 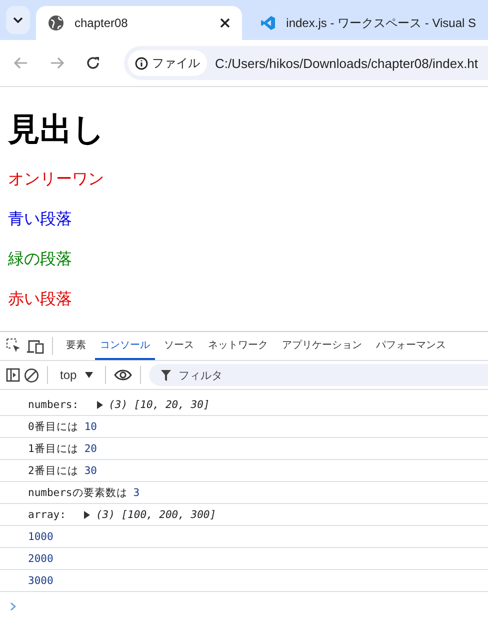 I want to click on devtools-tab: コンソール, so click(x=125, y=346).